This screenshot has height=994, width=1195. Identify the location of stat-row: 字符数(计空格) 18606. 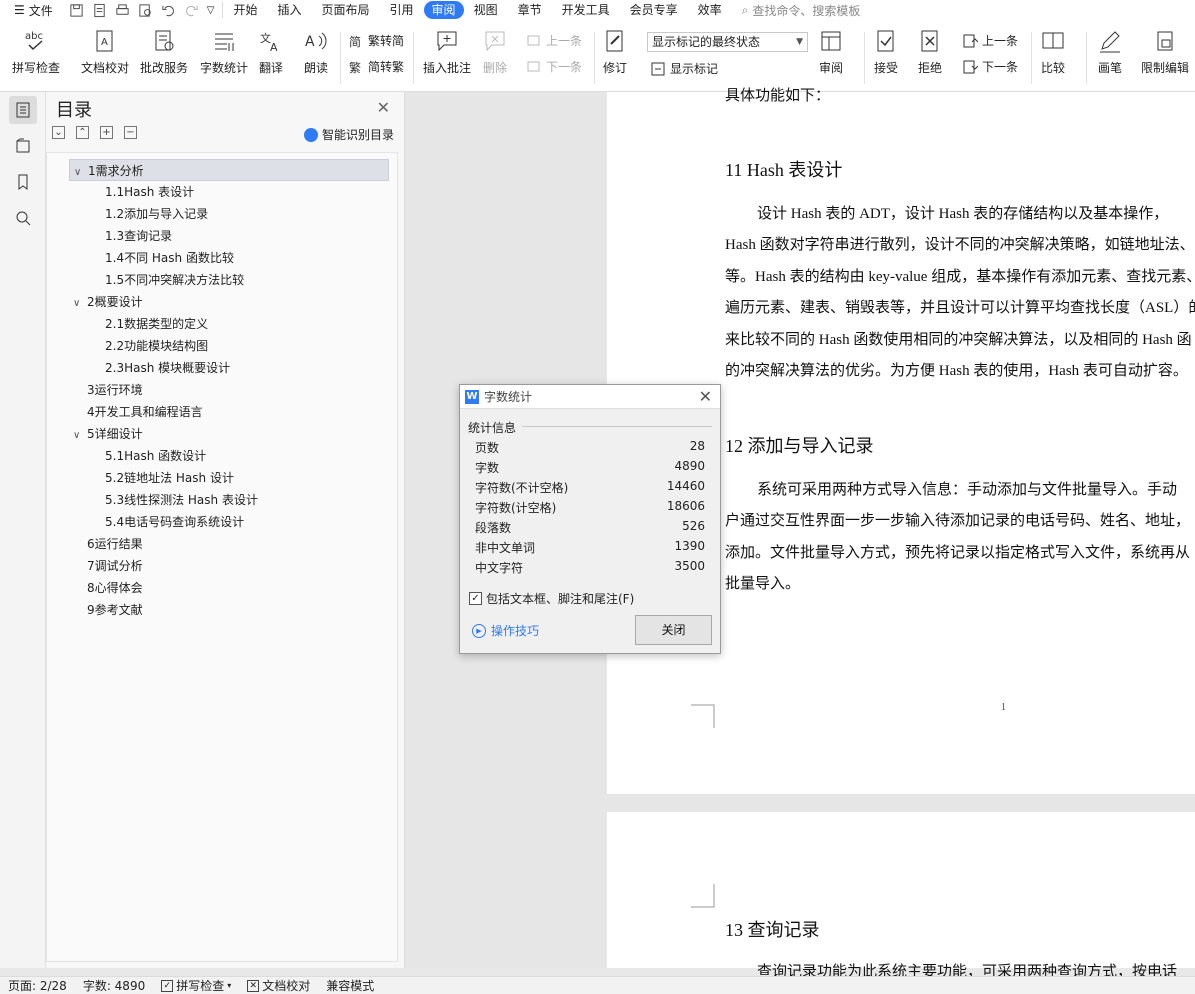
(590, 509).